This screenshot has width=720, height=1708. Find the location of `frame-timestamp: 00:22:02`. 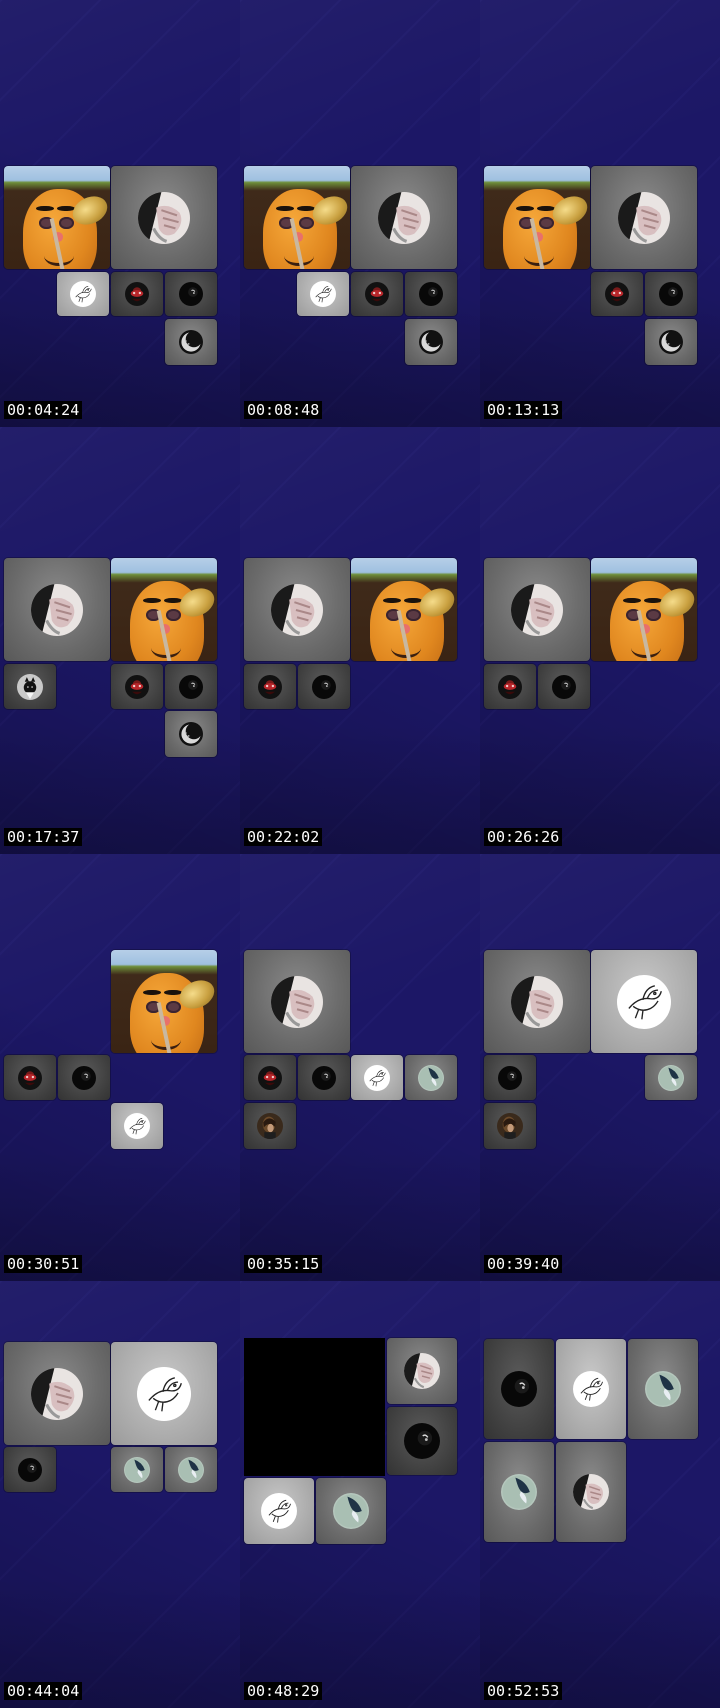

frame-timestamp: 00:22:02 is located at coordinates (283, 837).